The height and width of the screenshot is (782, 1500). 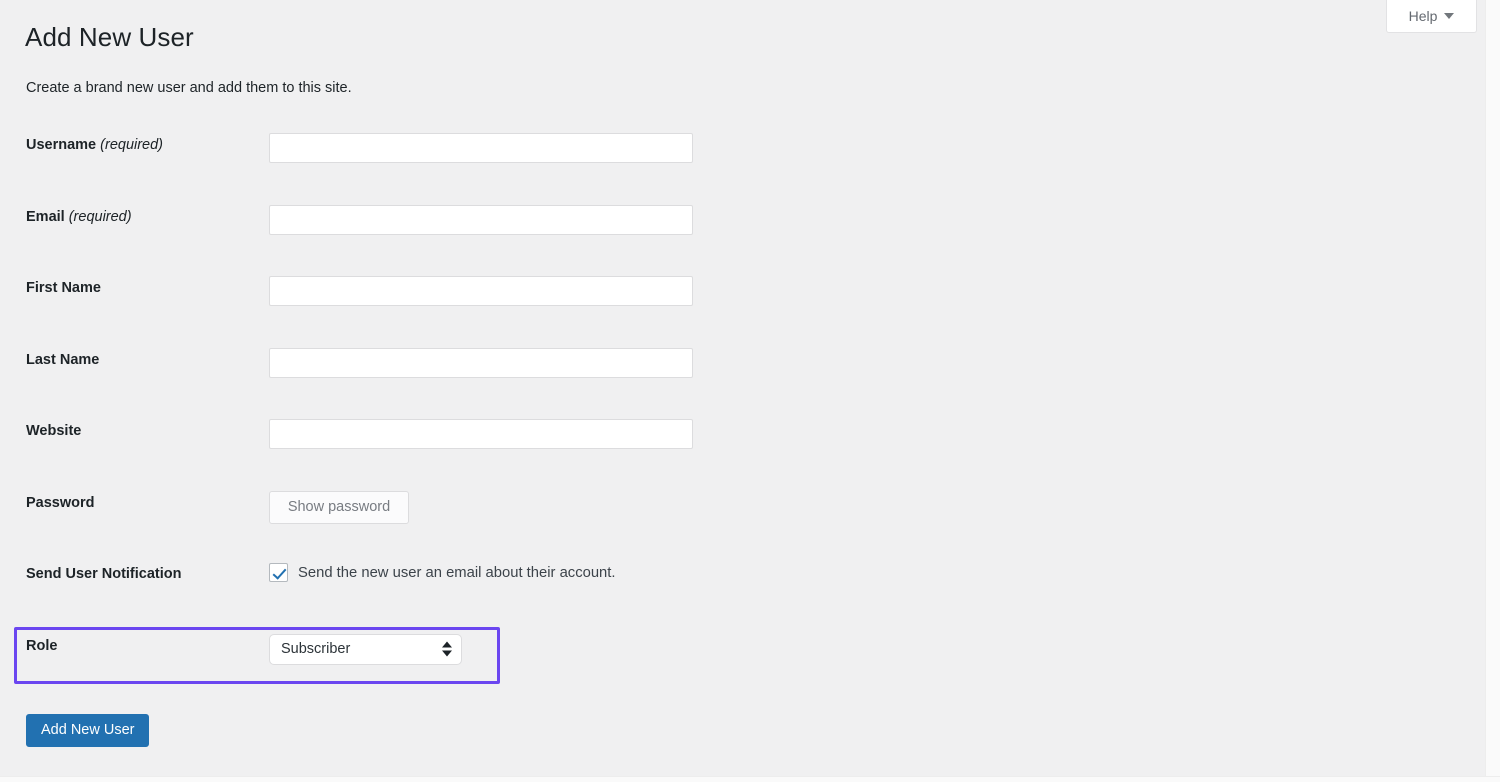 What do you see at coordinates (134, 215) in the screenshot?
I see `label-email: Email (required)` at bounding box center [134, 215].